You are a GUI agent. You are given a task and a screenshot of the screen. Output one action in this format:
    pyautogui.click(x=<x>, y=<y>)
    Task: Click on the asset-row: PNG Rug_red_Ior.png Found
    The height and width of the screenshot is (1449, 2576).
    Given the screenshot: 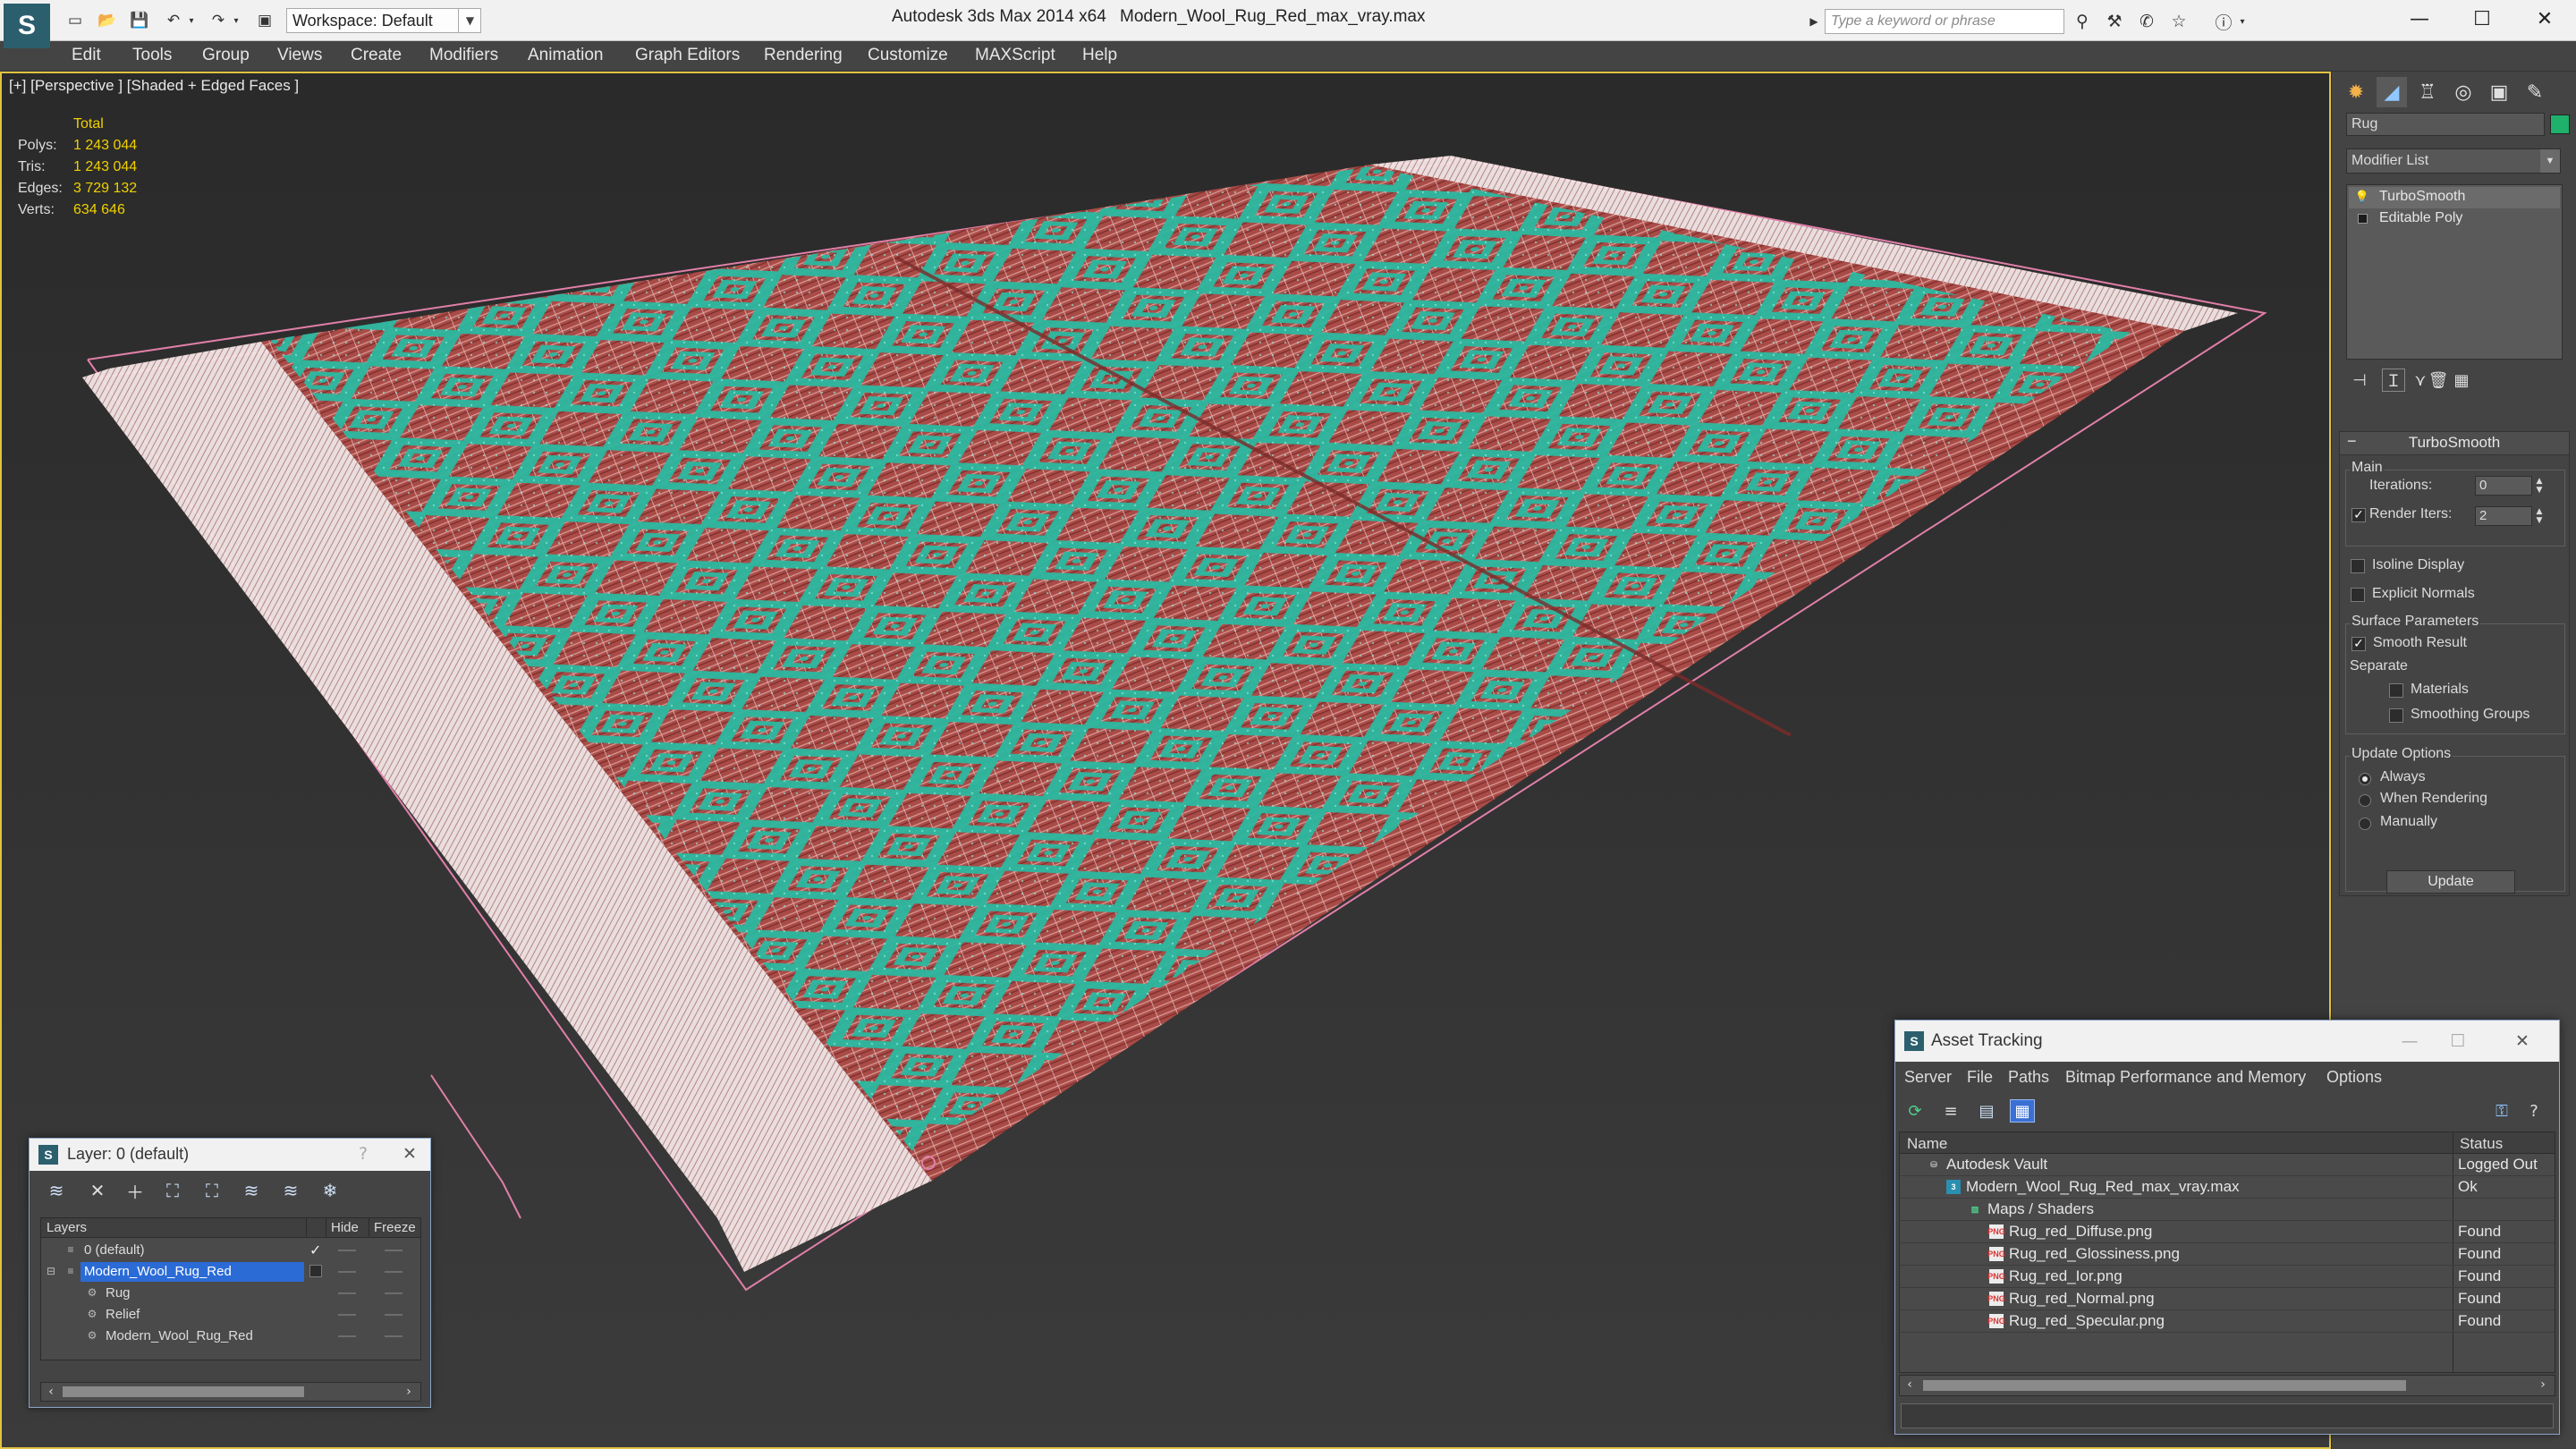 What is the action you would take?
    pyautogui.click(x=2227, y=1277)
    